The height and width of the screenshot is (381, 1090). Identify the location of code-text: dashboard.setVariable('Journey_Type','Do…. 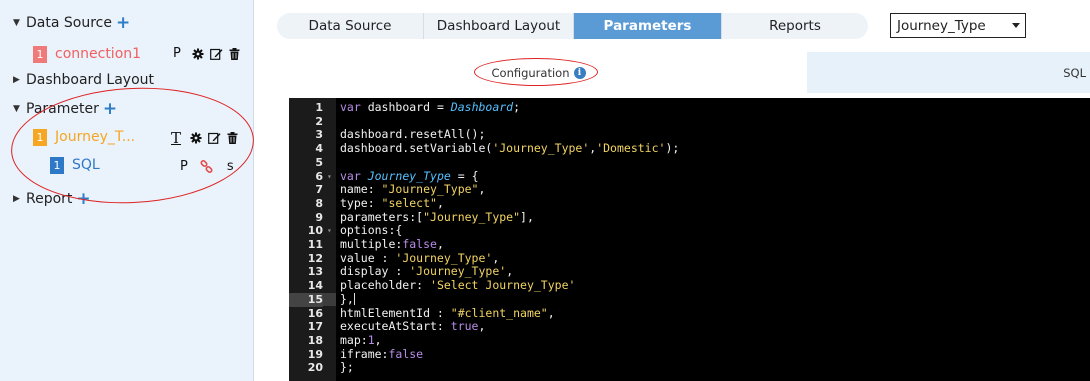
(510, 148).